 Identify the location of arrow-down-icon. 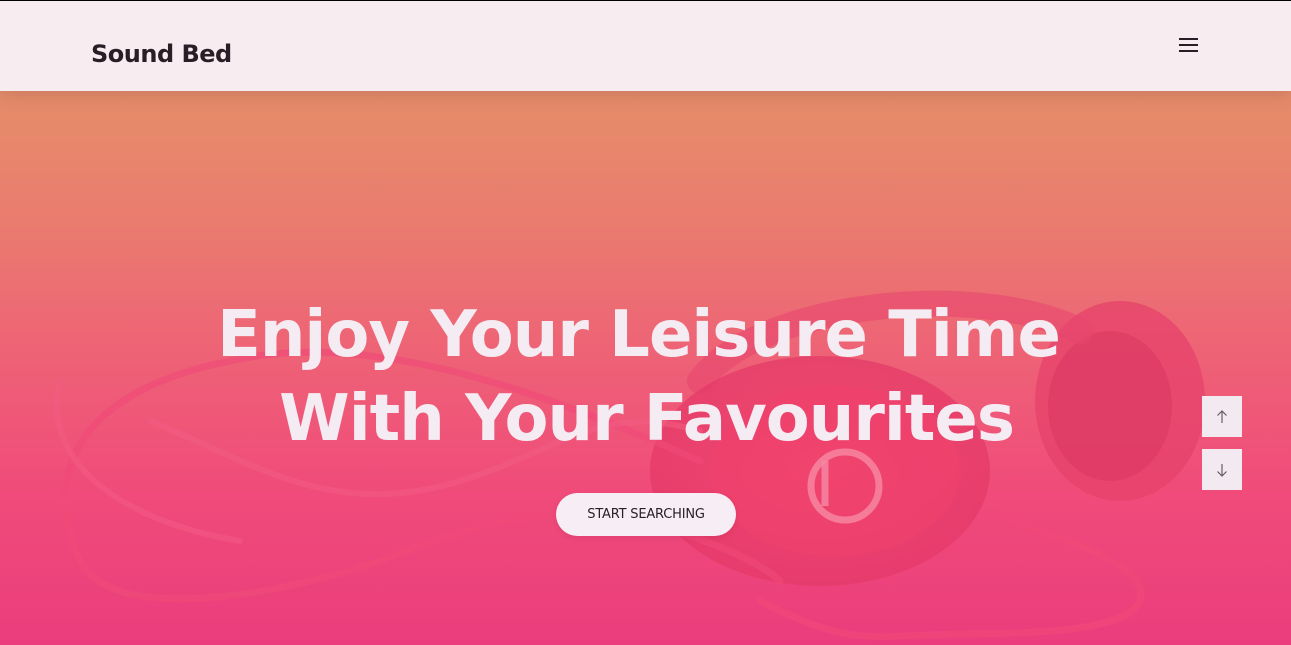
(1222, 470).